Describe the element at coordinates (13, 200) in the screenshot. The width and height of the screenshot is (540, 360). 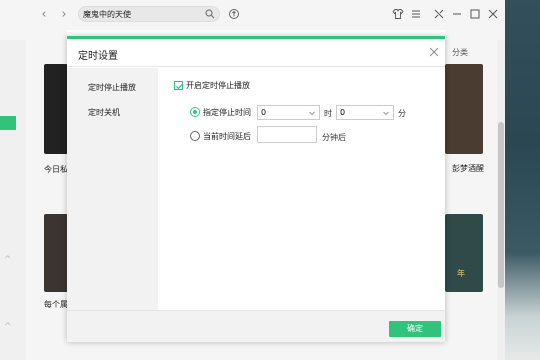
I see `app-sidebar: ^ ^` at that location.